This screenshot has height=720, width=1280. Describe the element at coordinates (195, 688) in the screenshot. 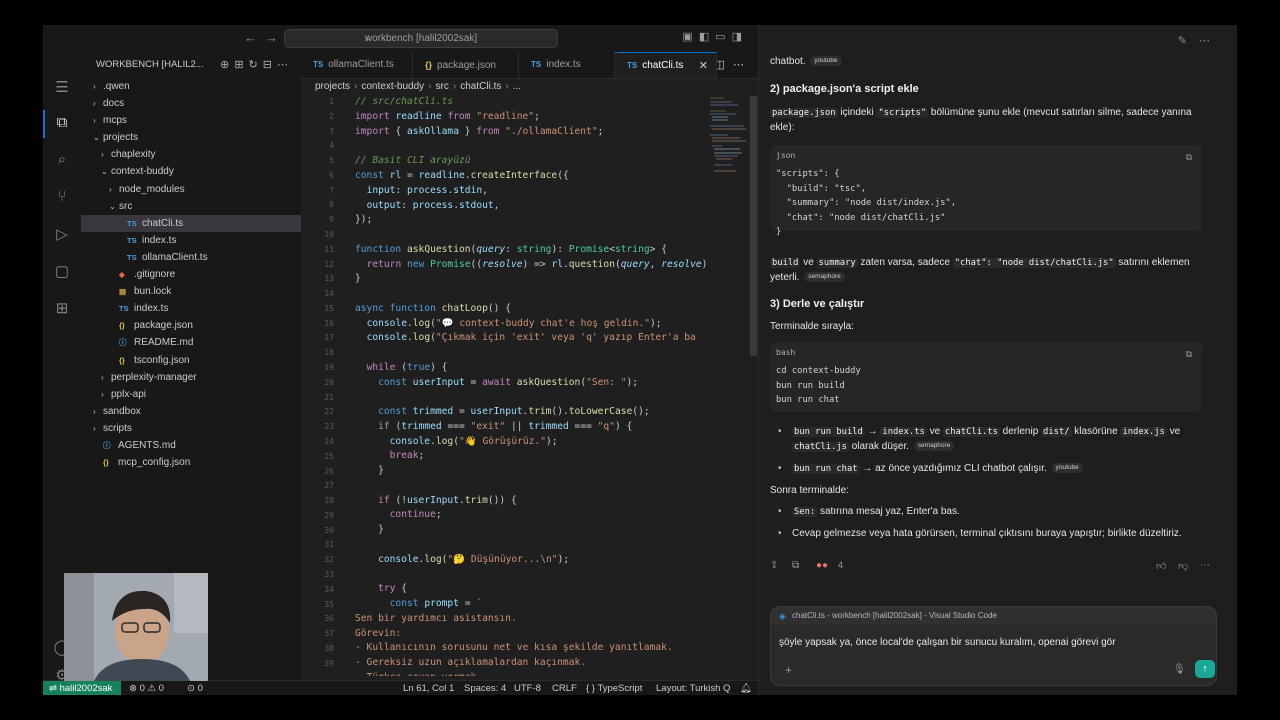

I see `ports-indicator: ⊙ 0` at that location.